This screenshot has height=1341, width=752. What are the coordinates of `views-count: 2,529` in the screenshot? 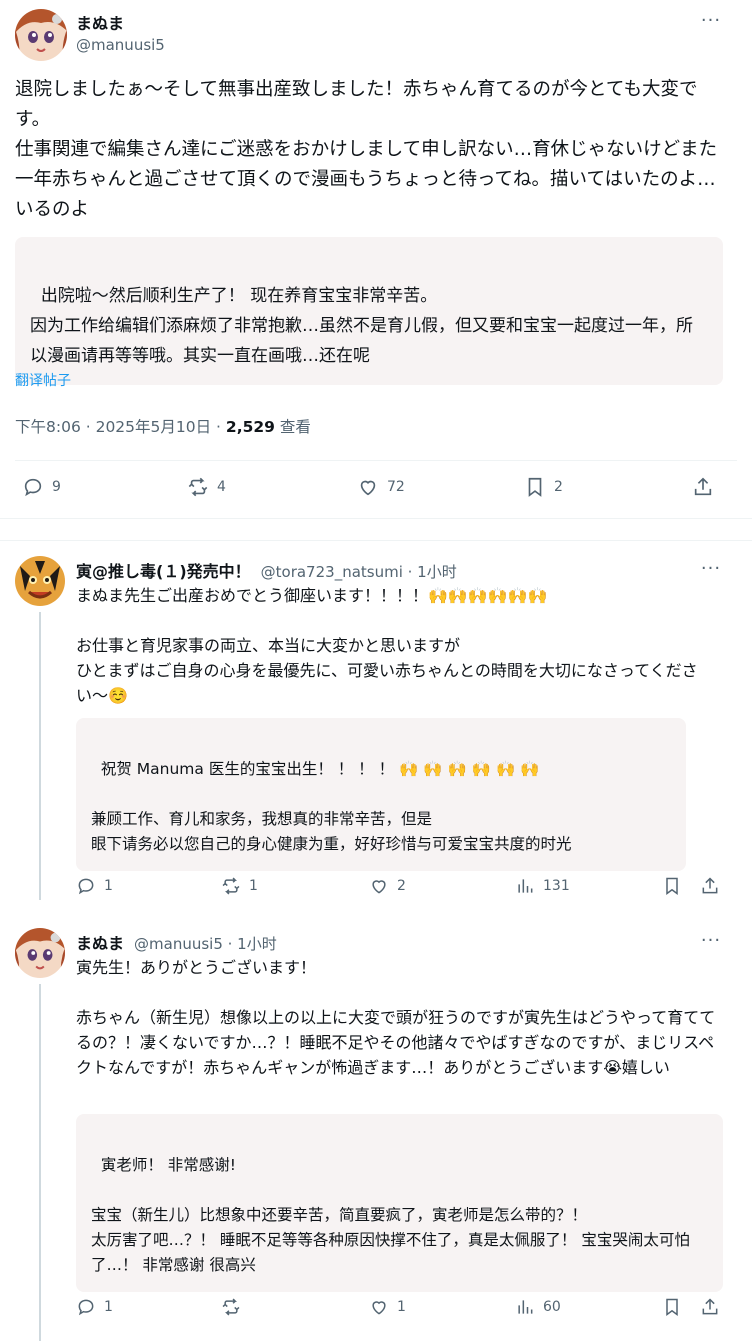 It's located at (250, 427).